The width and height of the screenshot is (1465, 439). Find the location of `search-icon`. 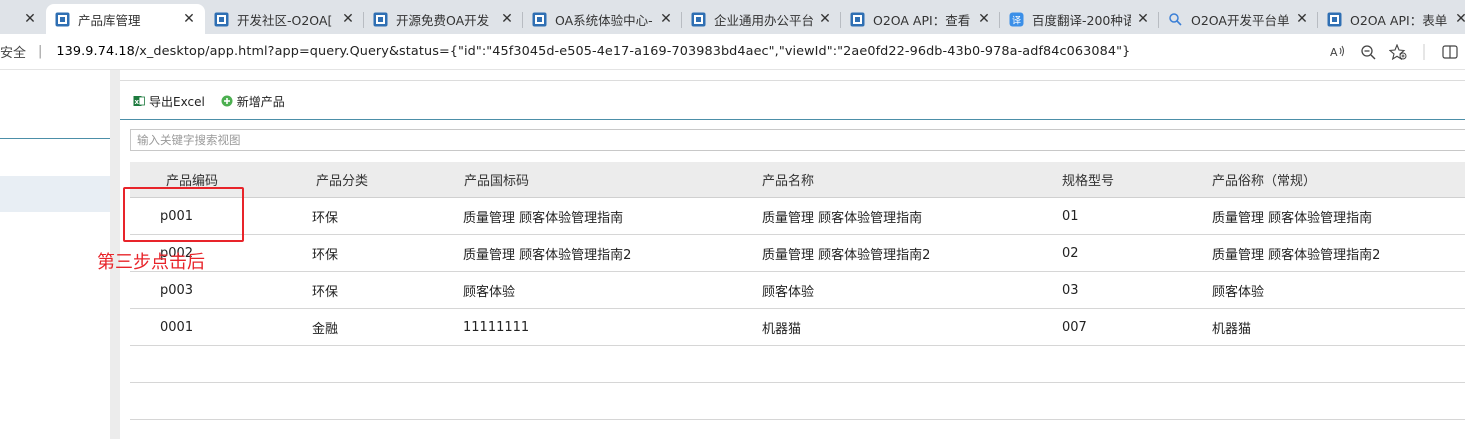

search-icon is located at coordinates (1175, 19).